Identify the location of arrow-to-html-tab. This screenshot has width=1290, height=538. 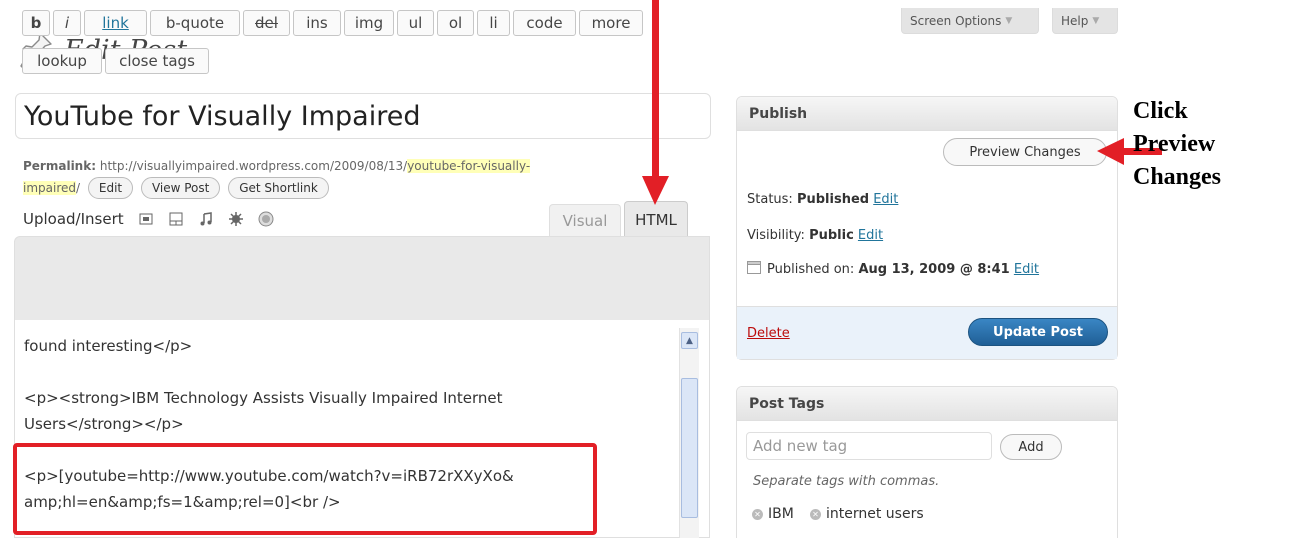
(655, 102).